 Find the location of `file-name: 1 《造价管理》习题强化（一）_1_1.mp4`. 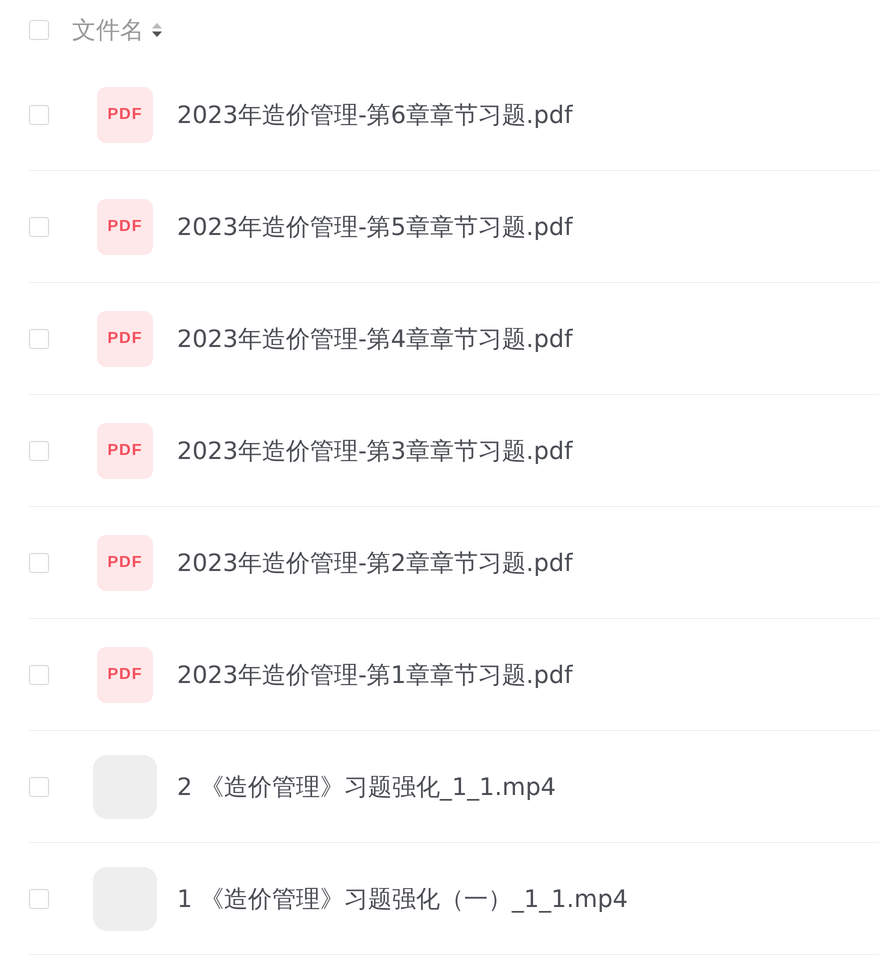

file-name: 1 《造价管理》习题强化（一）_1_1.mp4 is located at coordinates (402, 898).